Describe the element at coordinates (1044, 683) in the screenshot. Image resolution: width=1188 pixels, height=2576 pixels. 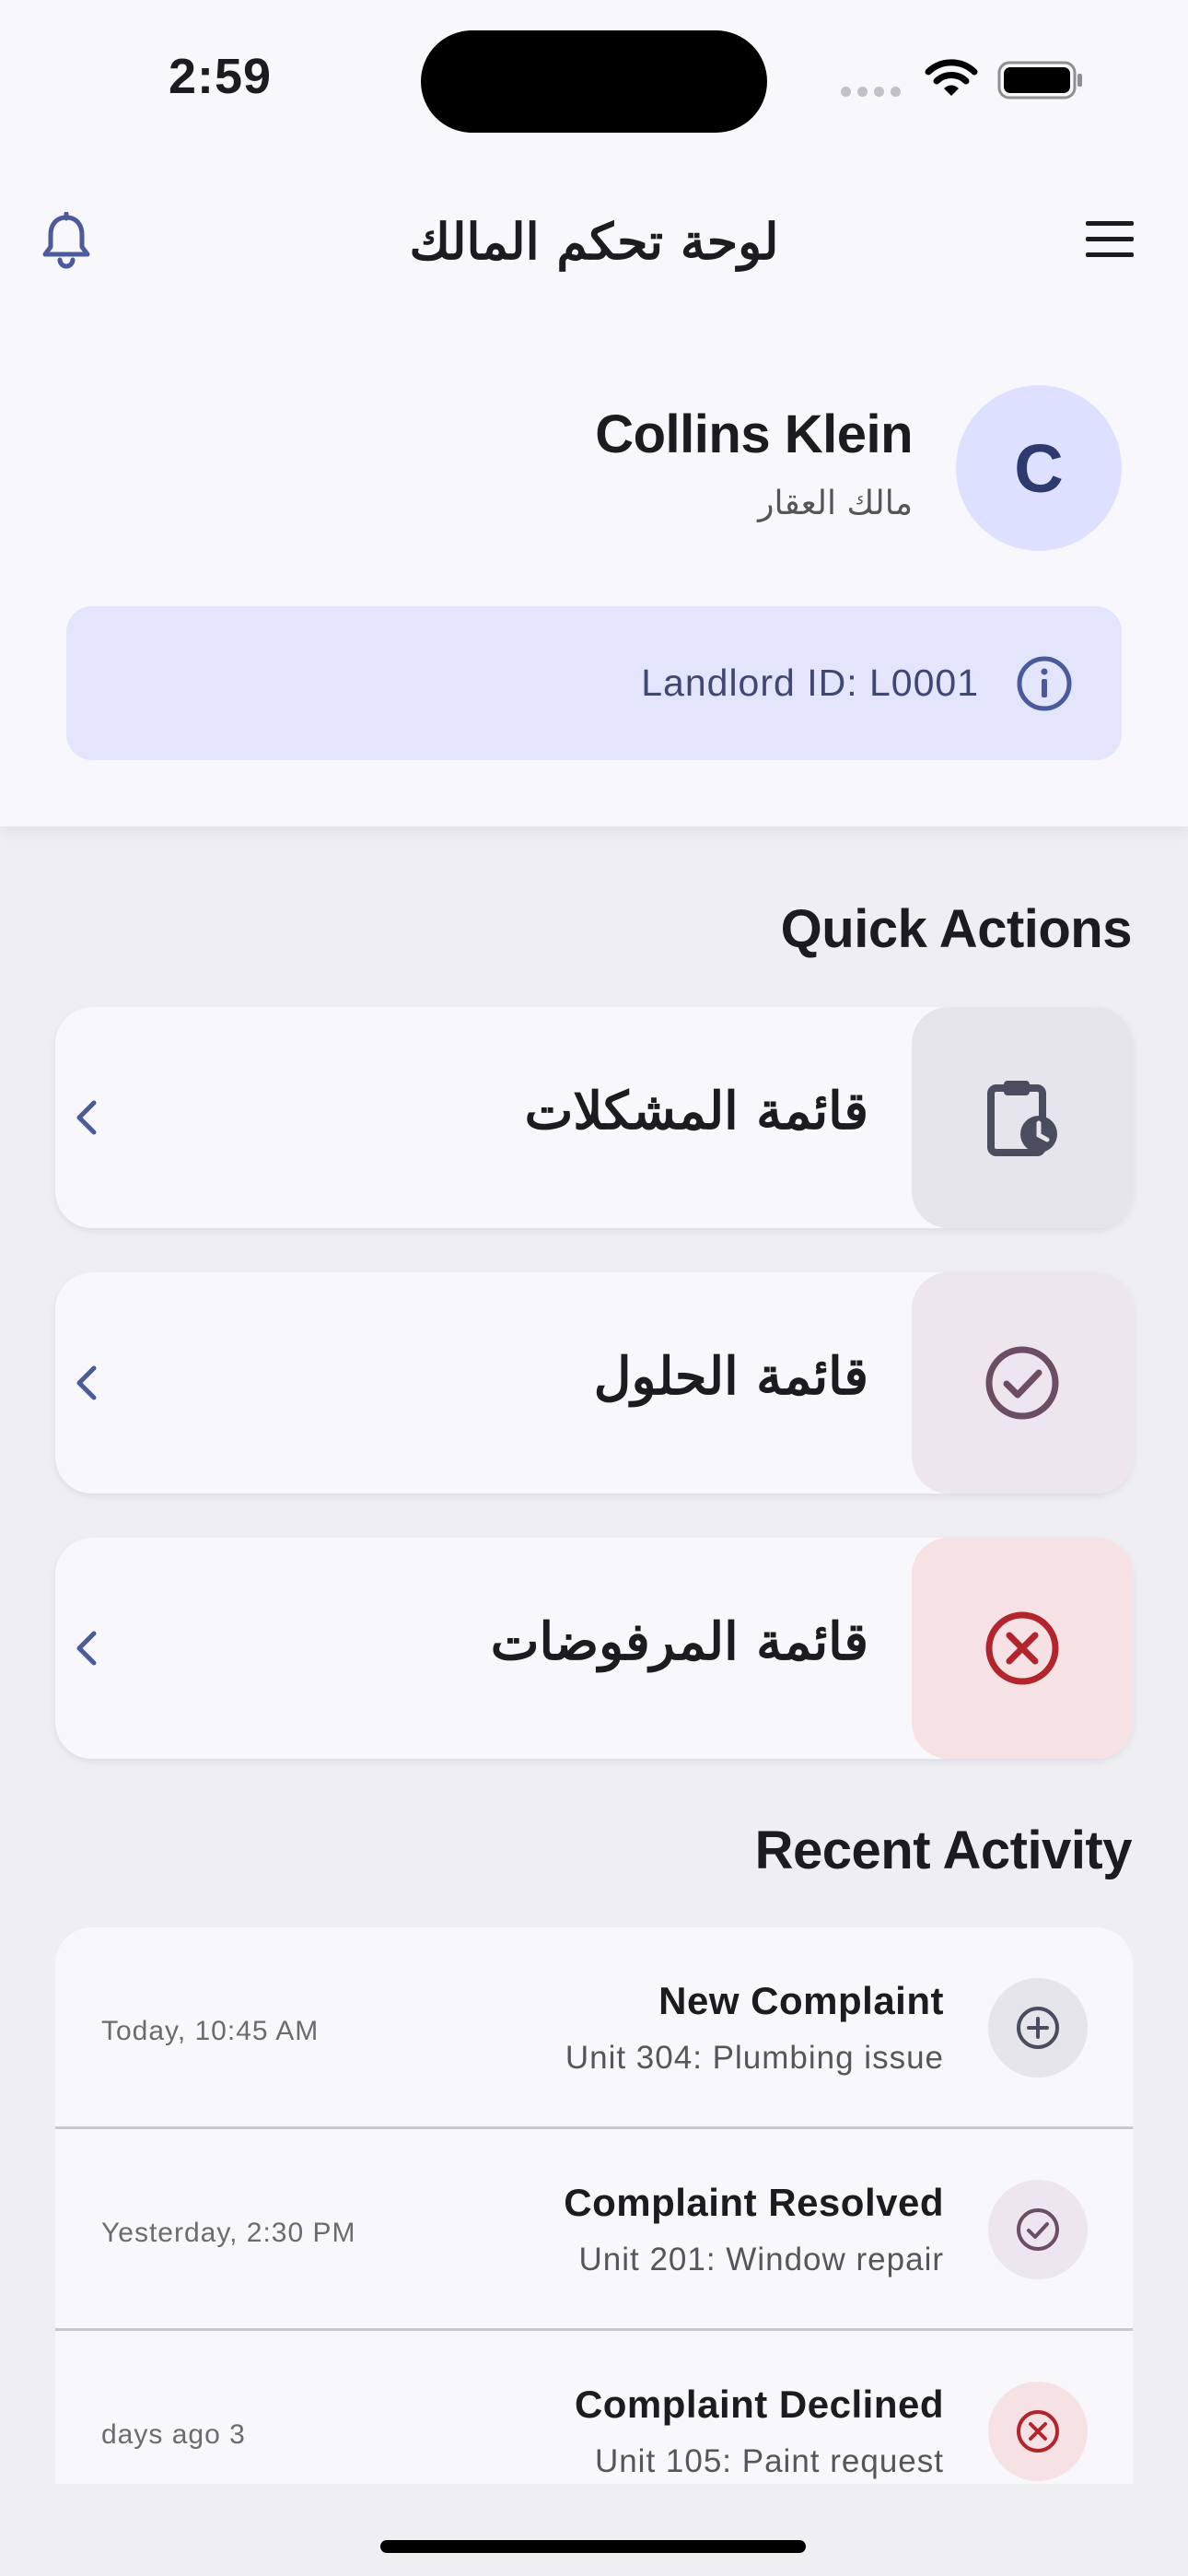
I see `info-icon` at that location.